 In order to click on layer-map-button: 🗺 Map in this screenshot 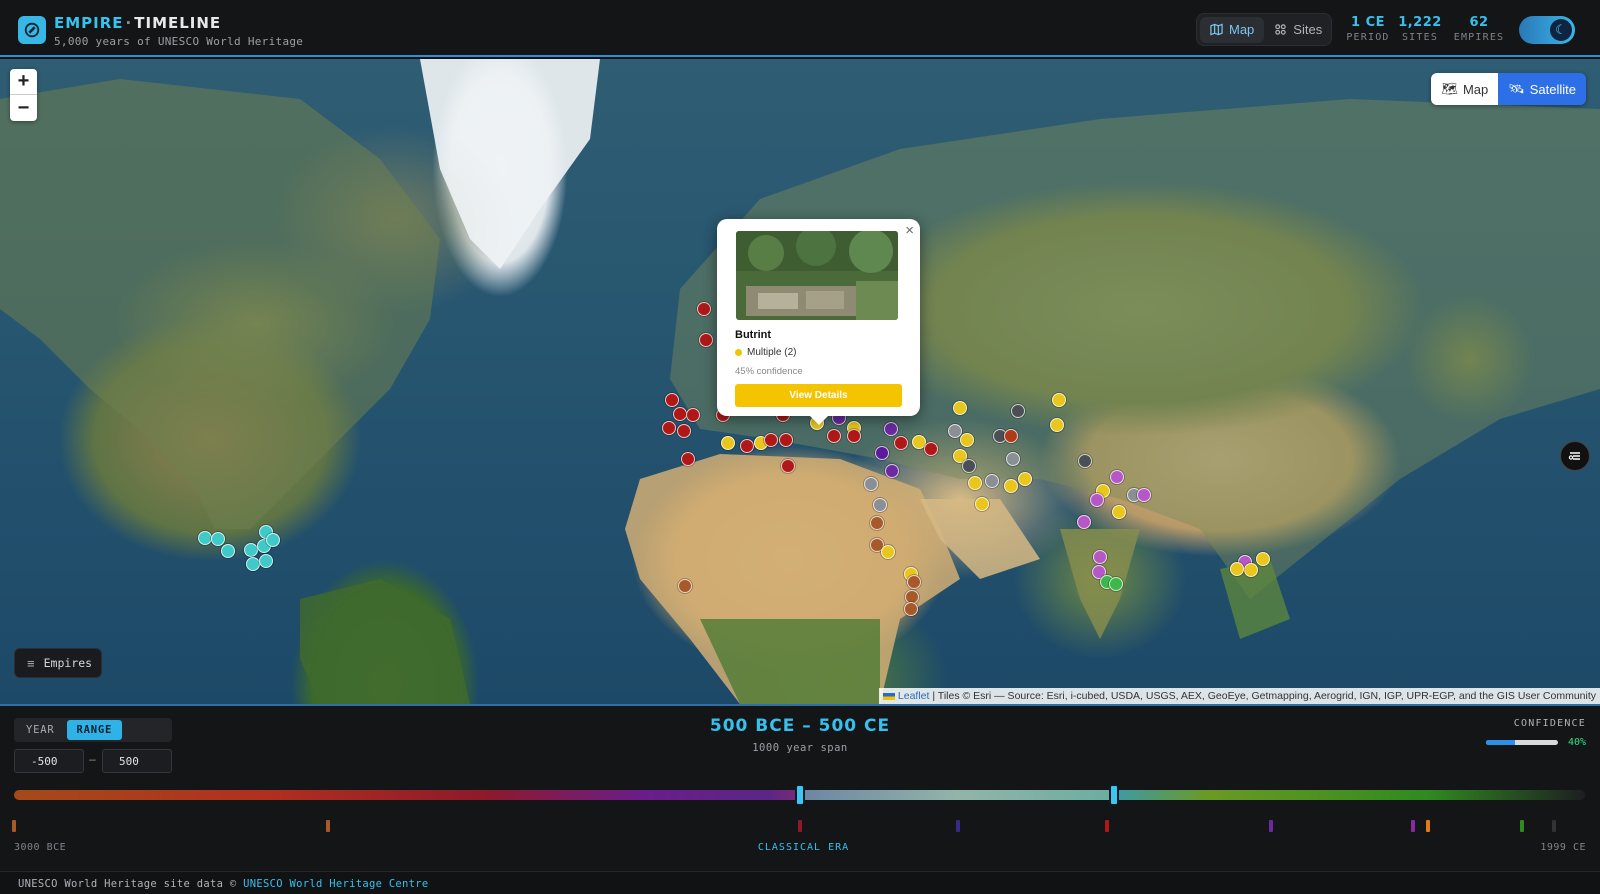, I will do `click(1465, 89)`.